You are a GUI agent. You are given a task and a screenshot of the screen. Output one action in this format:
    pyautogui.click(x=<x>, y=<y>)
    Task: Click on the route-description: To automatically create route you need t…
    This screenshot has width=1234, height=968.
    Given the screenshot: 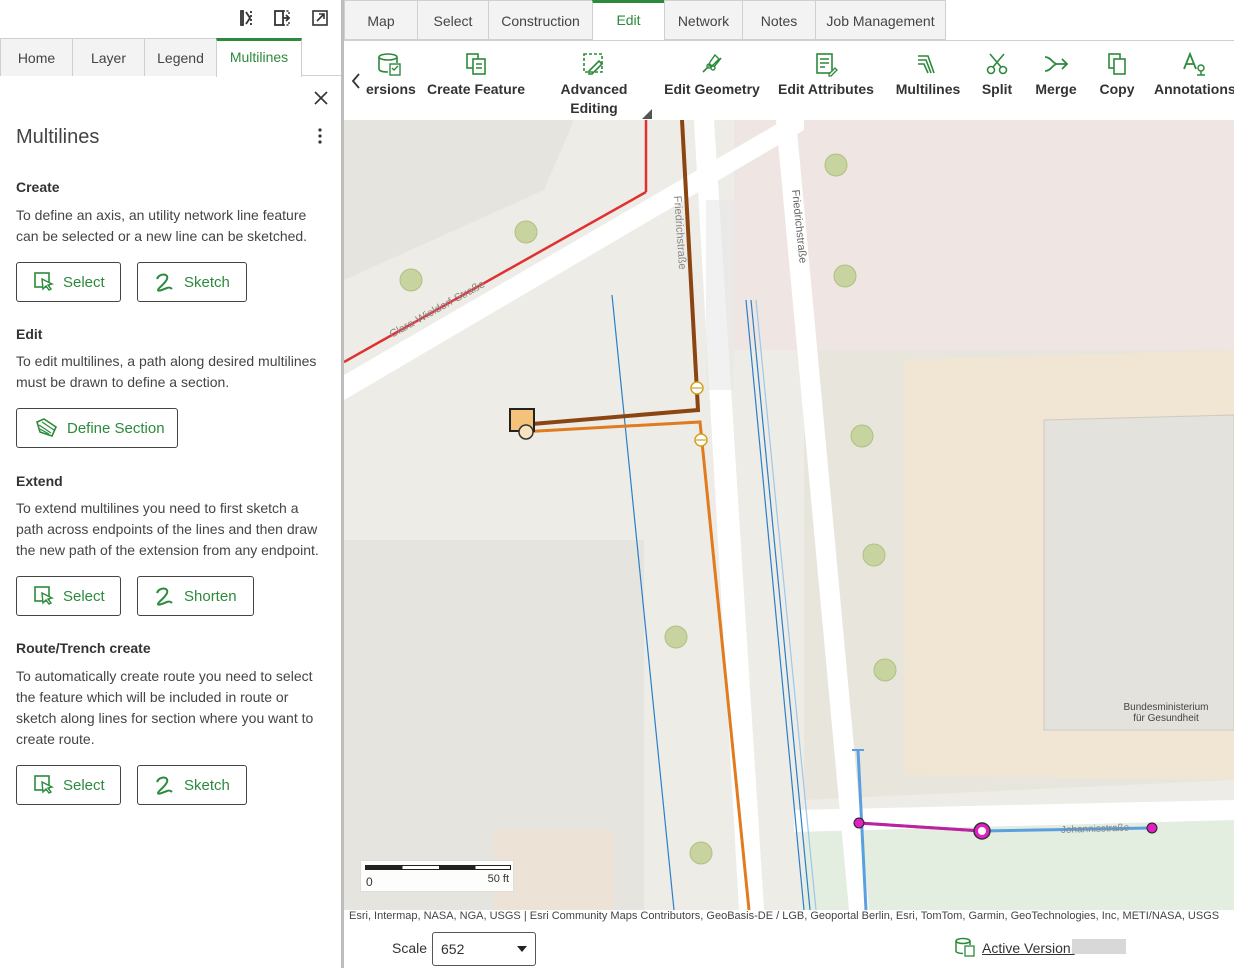 What is the action you would take?
    pyautogui.click(x=165, y=707)
    